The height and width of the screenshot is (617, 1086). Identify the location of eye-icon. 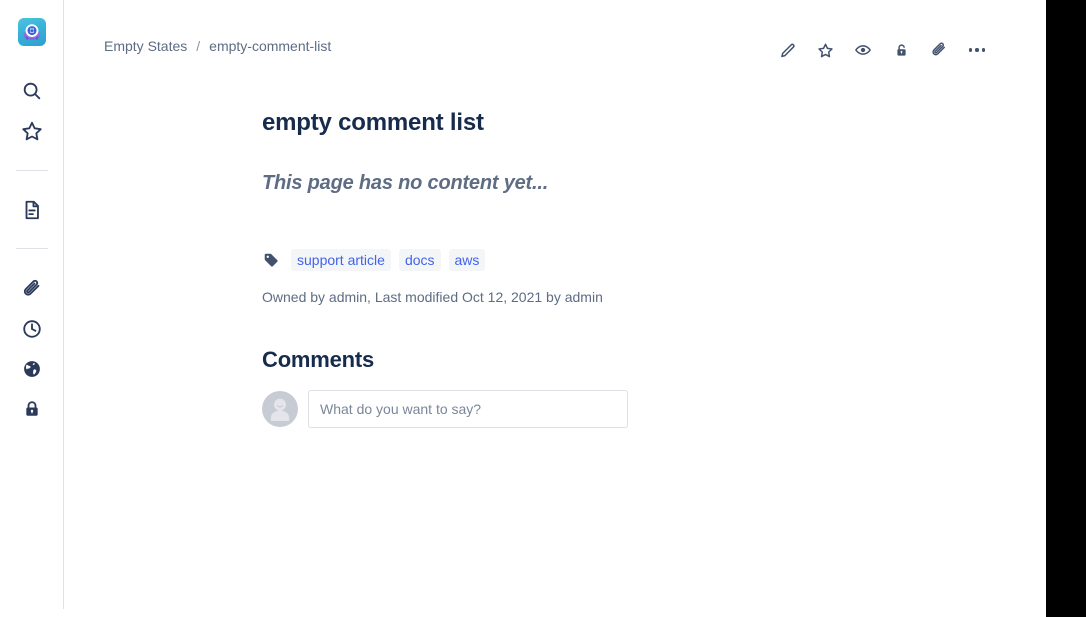
(863, 50).